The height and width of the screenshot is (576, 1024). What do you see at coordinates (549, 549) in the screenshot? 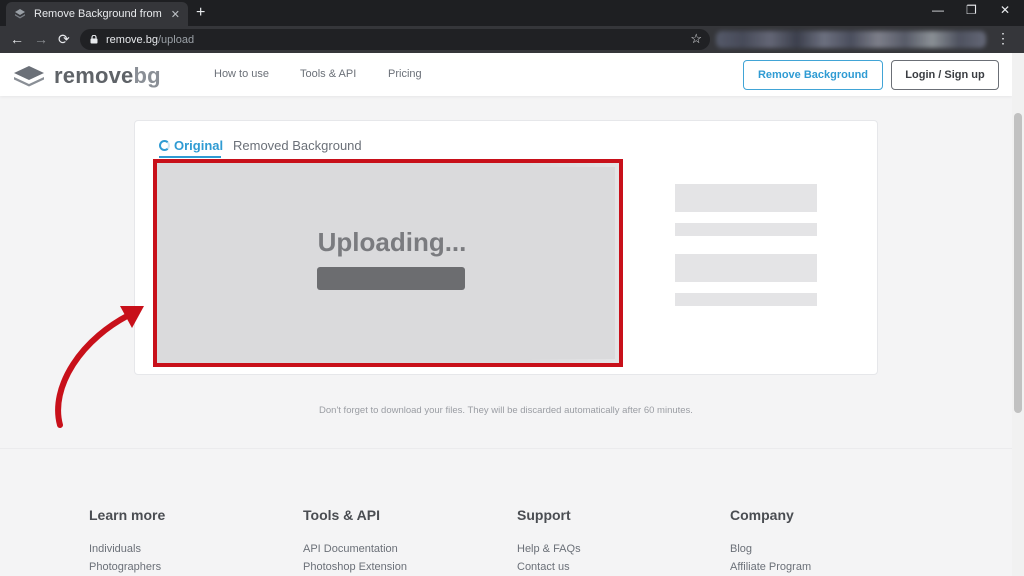
I see `footer-link-help: Help & FAQs` at bounding box center [549, 549].